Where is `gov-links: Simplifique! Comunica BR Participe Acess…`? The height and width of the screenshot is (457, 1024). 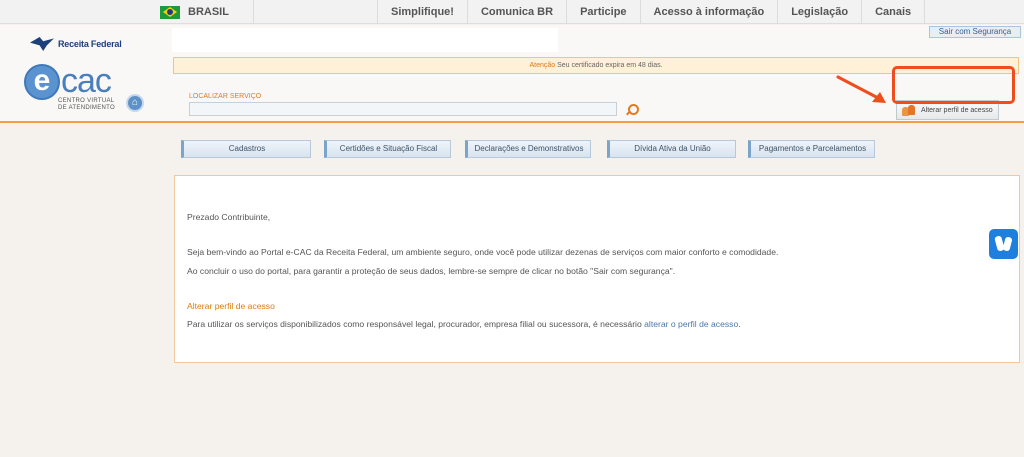 gov-links: Simplifique! Comunica BR Participe Acess… is located at coordinates (651, 12).